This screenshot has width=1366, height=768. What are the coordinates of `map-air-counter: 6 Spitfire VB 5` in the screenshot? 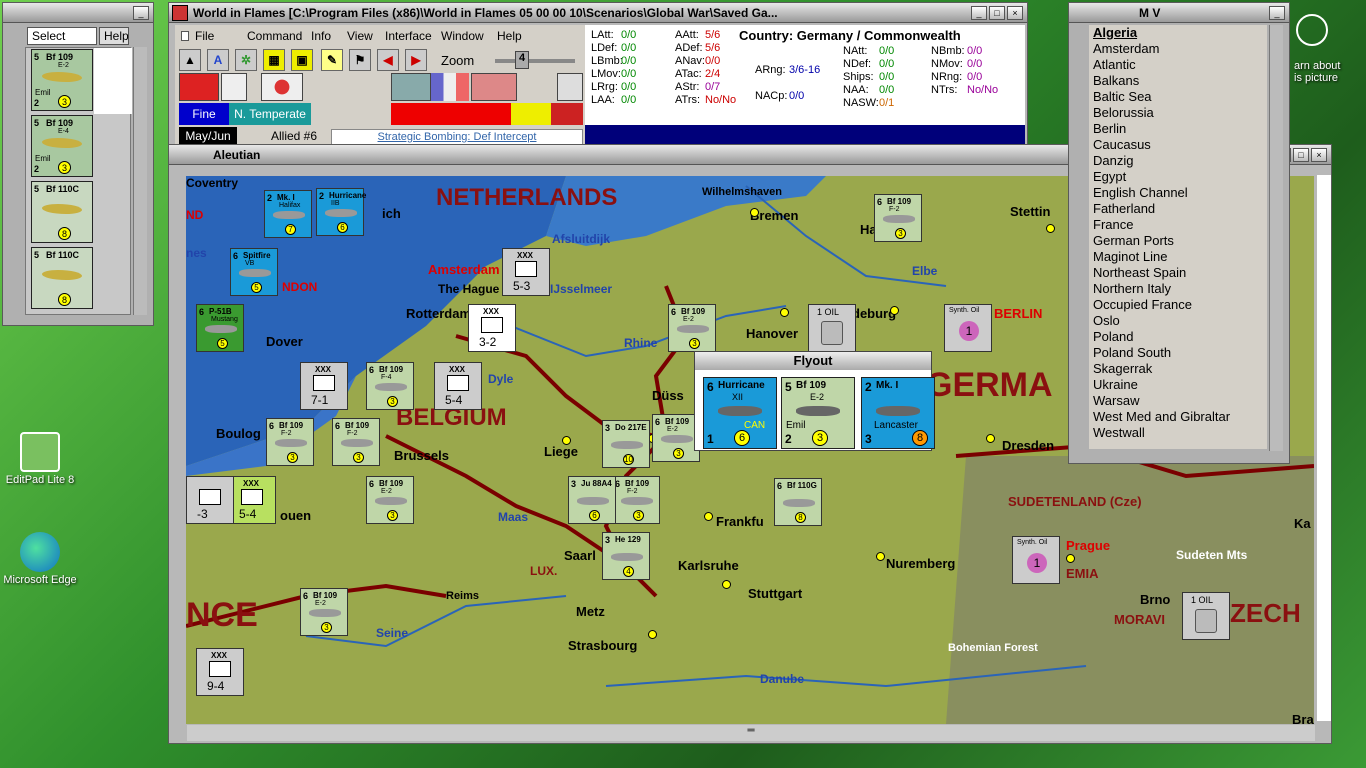 It's located at (254, 272).